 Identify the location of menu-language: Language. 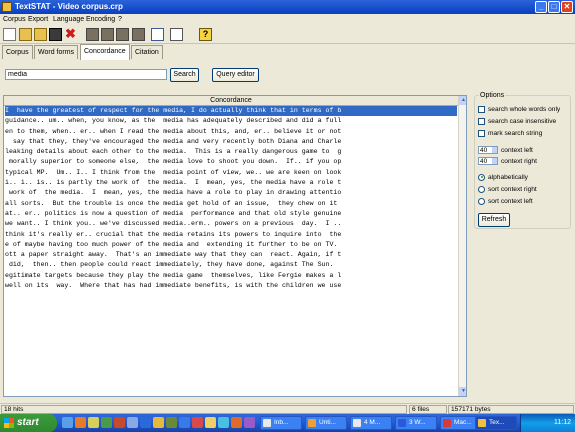
(68, 19).